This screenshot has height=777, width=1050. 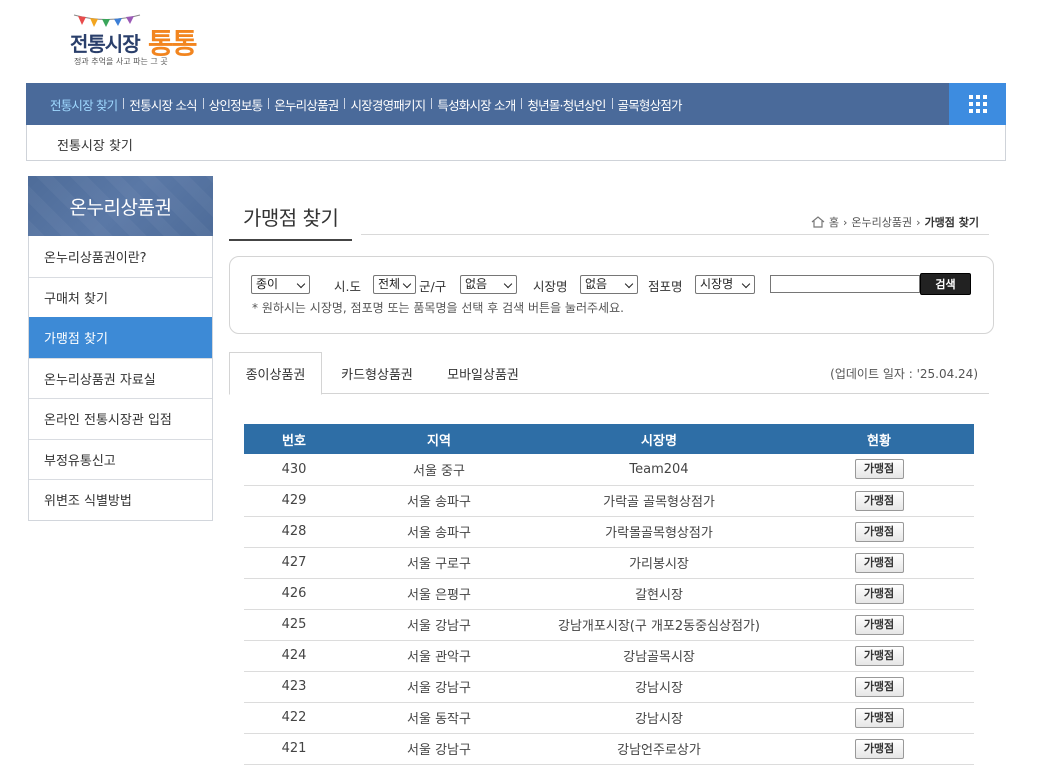 I want to click on table-row: 424 서울 관악구 강남골목시장 가맹점, so click(x=609, y=656).